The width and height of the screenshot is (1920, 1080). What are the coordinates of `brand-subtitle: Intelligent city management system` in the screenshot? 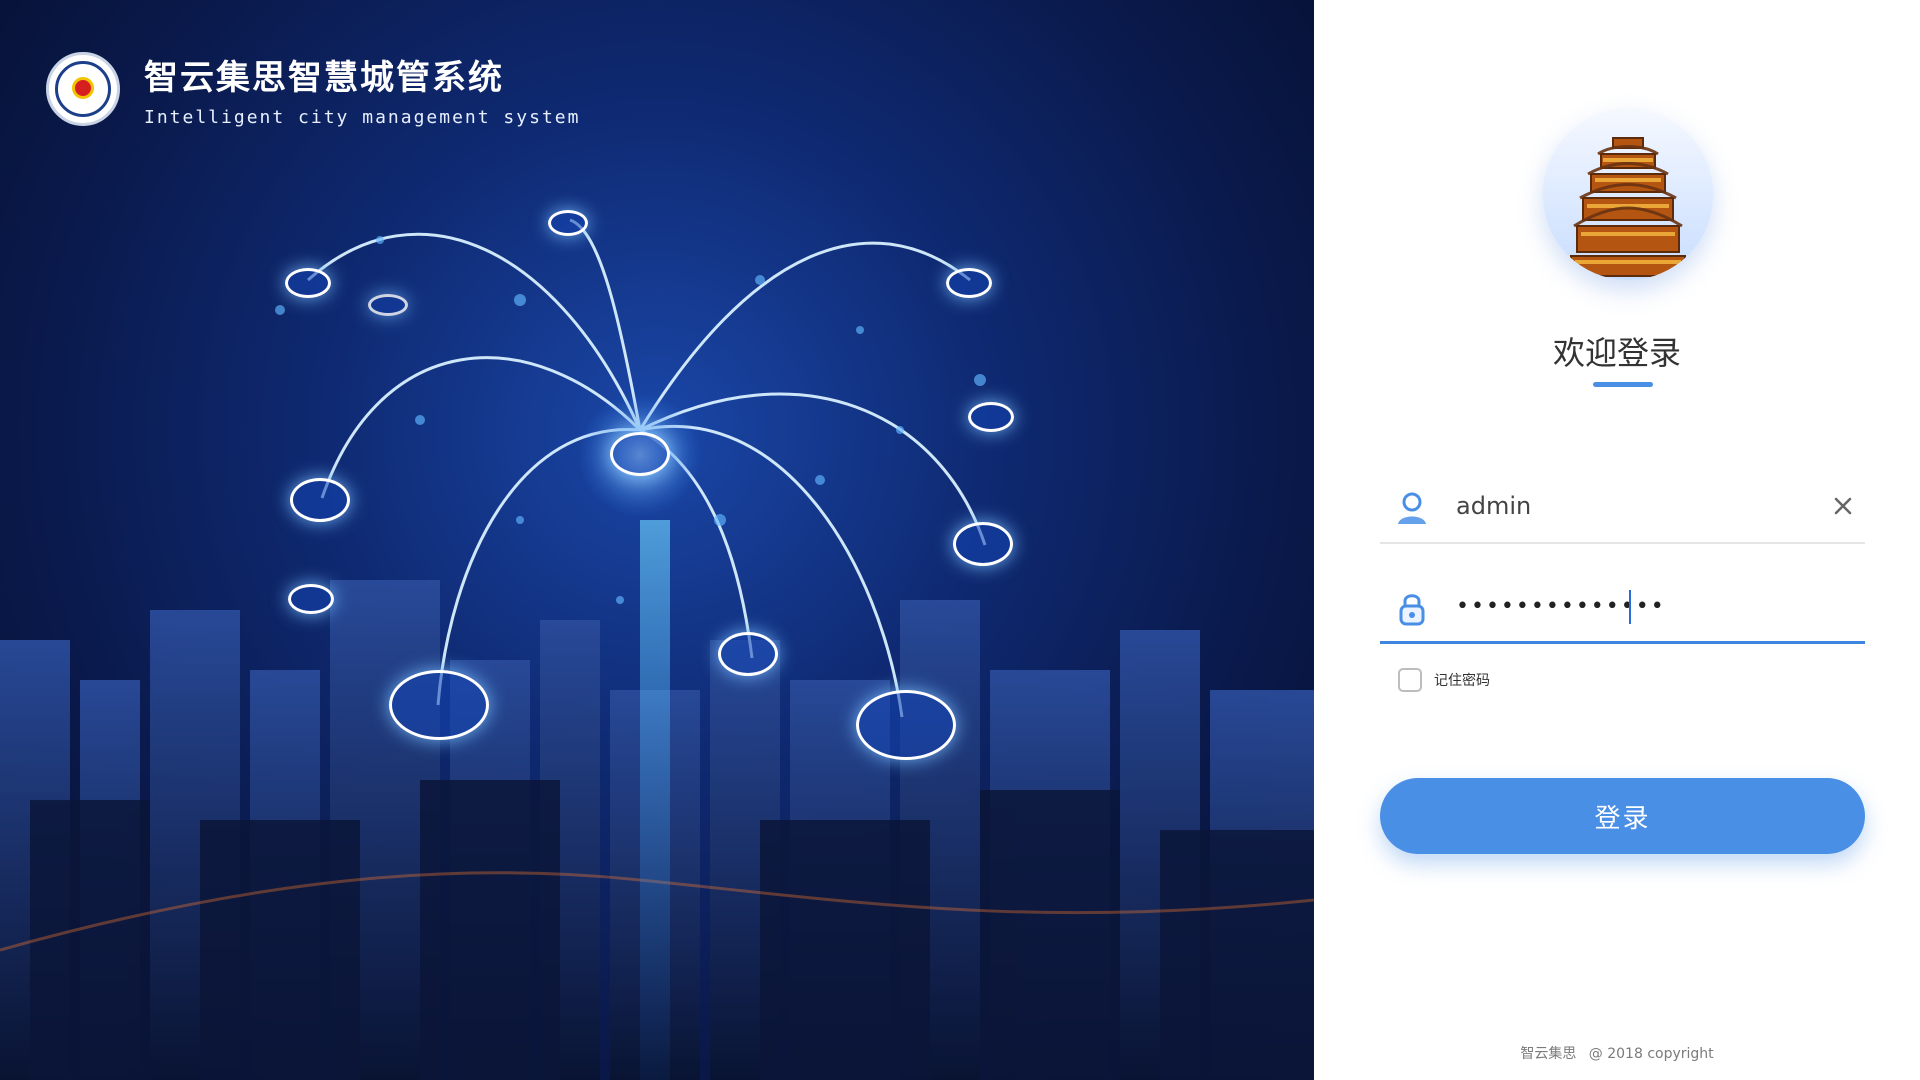 It's located at (362, 117).